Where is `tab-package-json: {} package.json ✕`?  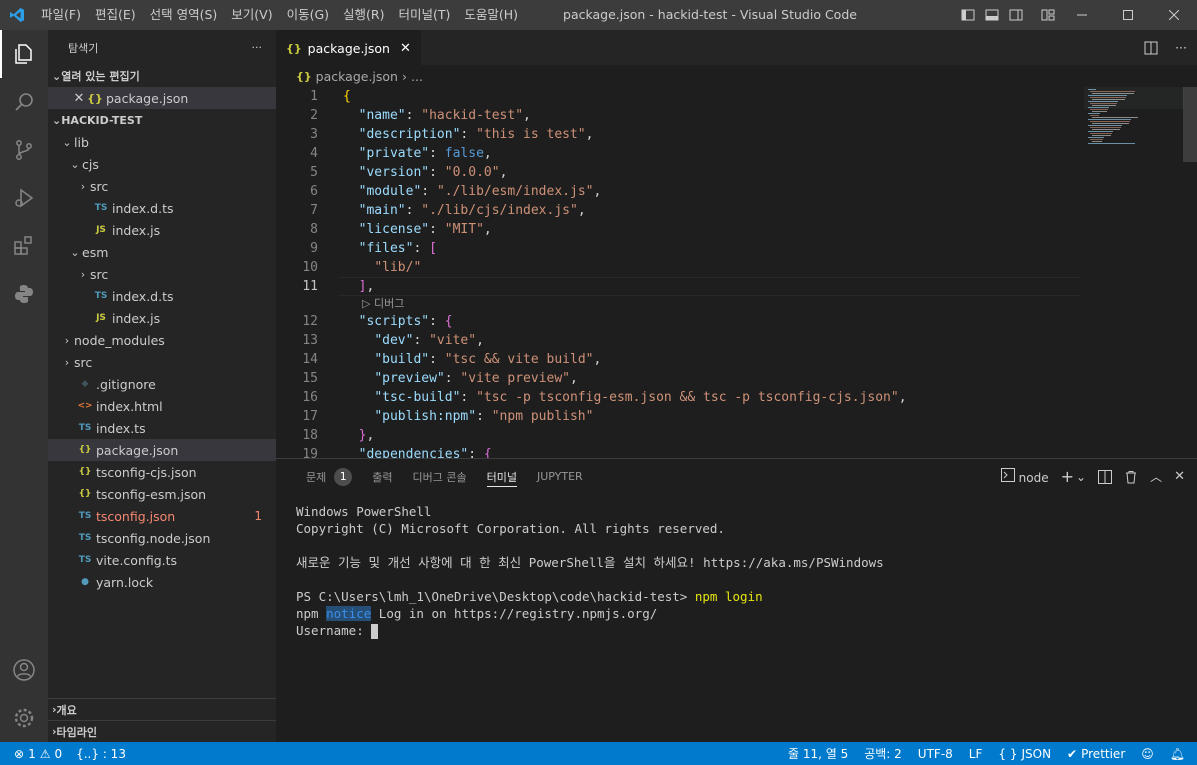 tab-package-json: {} package.json ✕ is located at coordinates (348, 47).